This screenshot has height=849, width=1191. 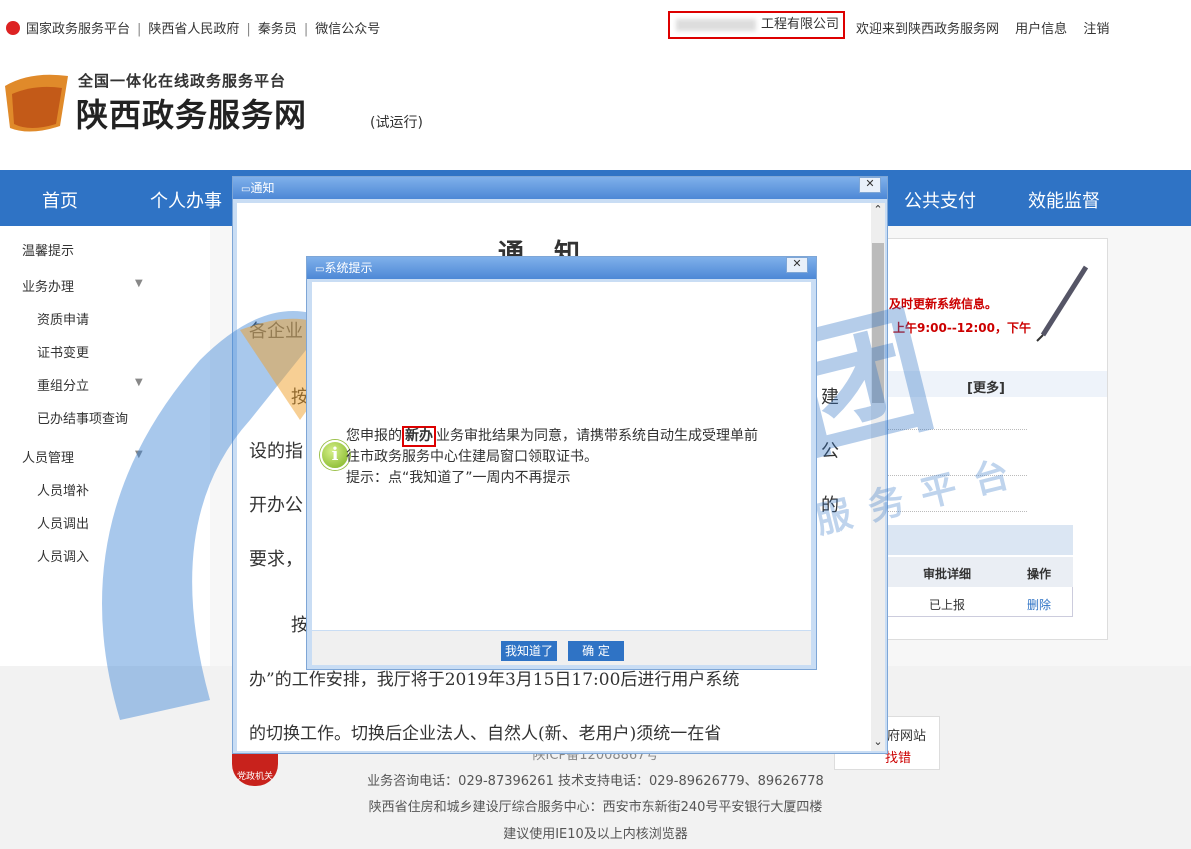 I want to click on footer-address: 陕西省住房和城乡建设厅综合服务中心：西安市东新街240号平安银行大厦四楼, so click(x=595, y=807).